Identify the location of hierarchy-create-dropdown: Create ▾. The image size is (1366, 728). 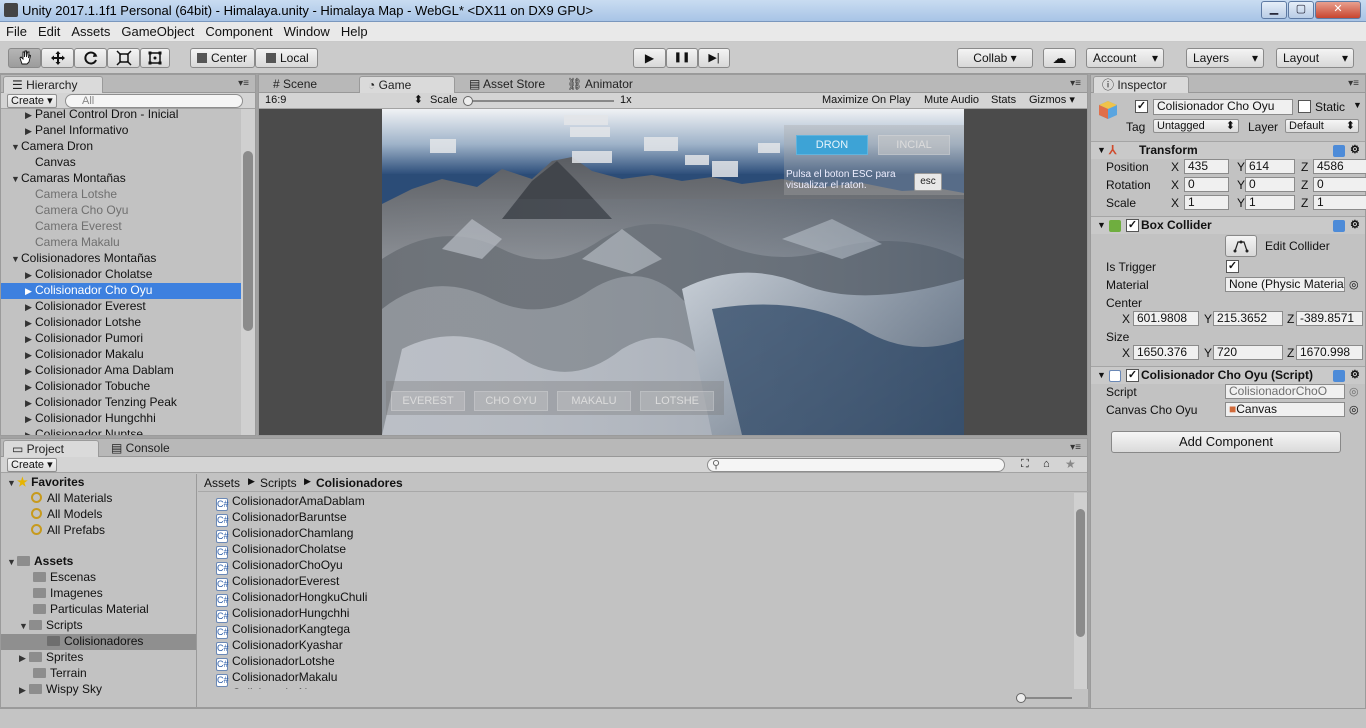
(32, 101).